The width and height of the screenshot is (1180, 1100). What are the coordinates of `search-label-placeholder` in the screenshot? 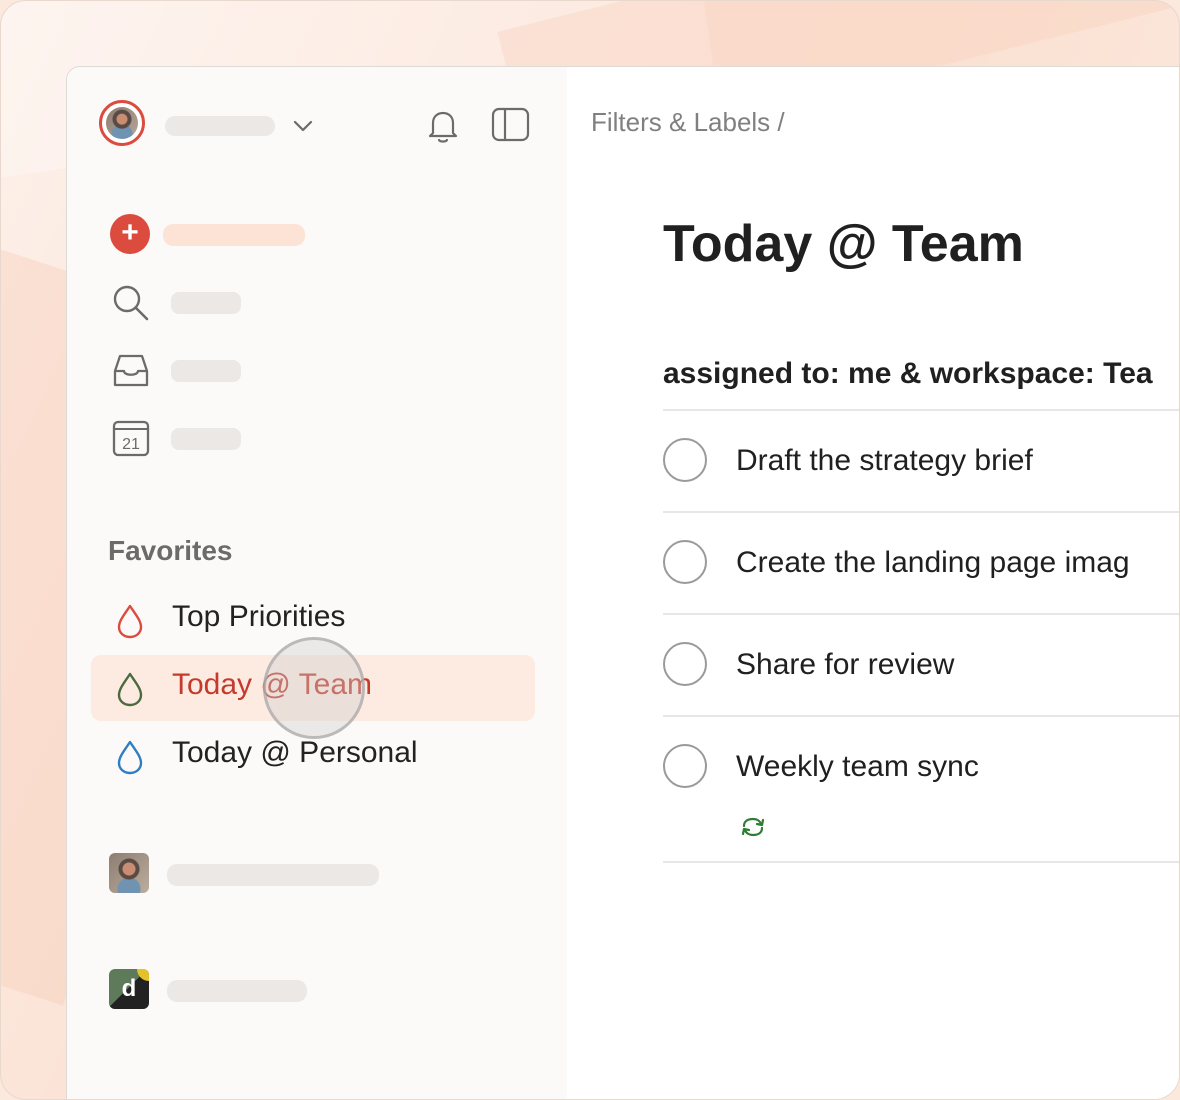 It's located at (206, 303).